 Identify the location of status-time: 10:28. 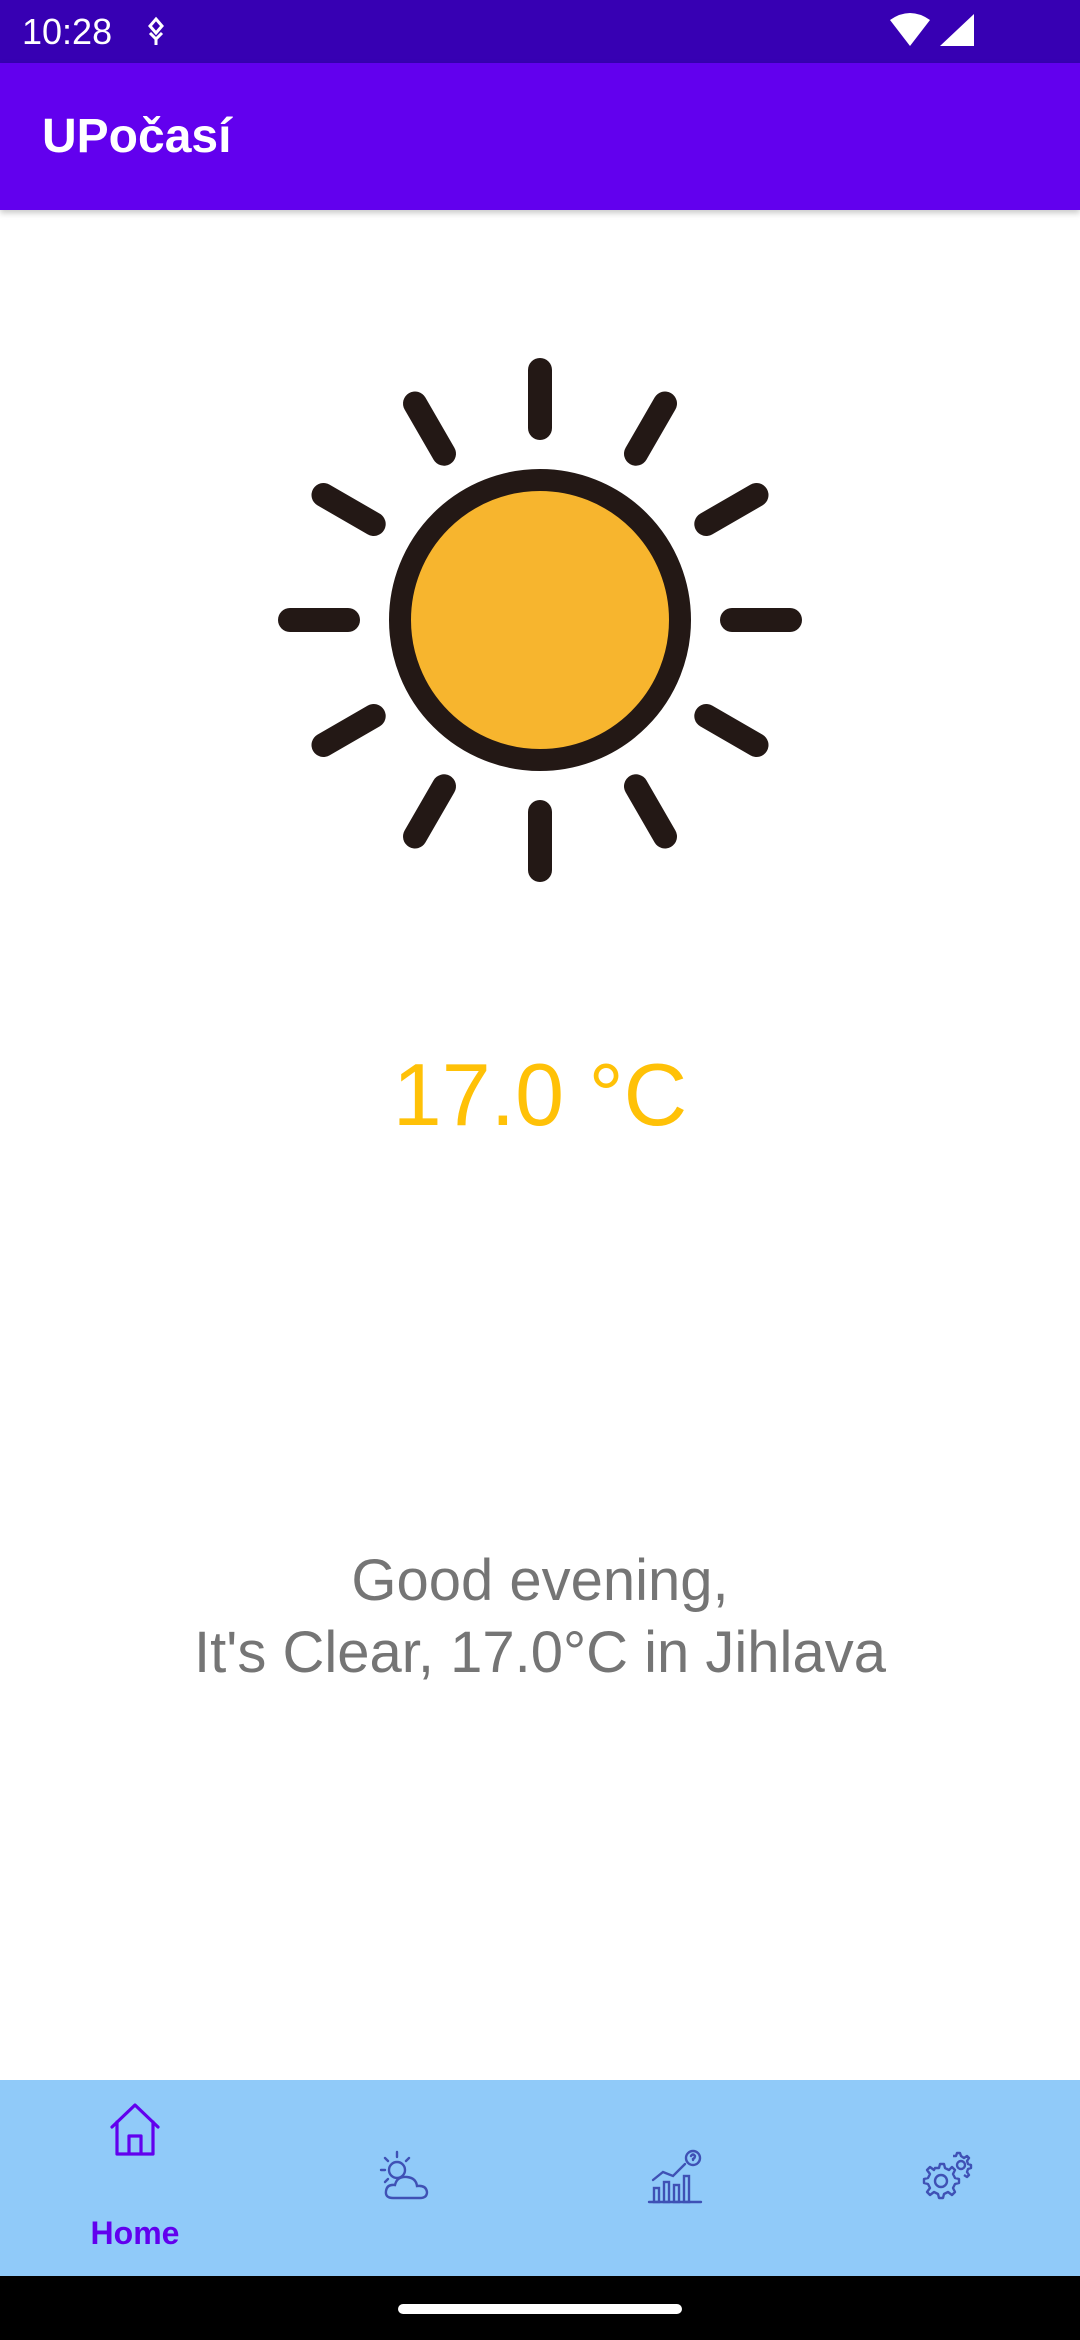
(67, 31).